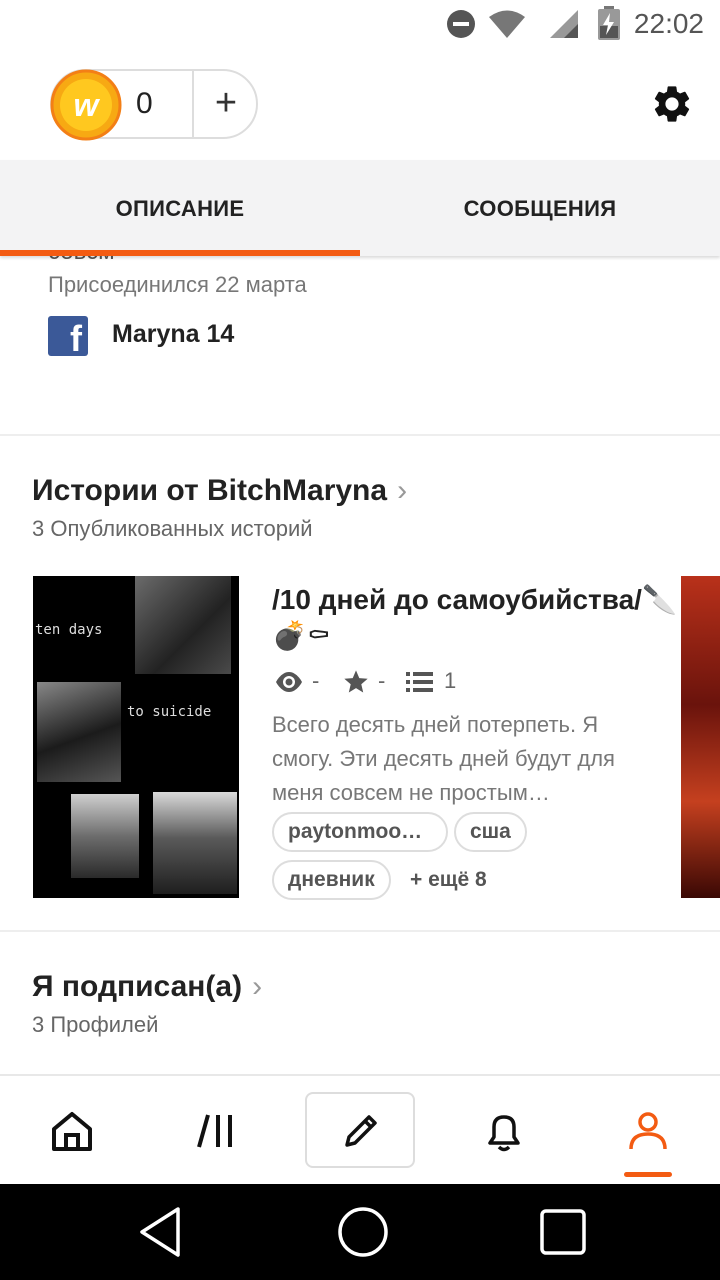  I want to click on votes-count: -, so click(382, 680).